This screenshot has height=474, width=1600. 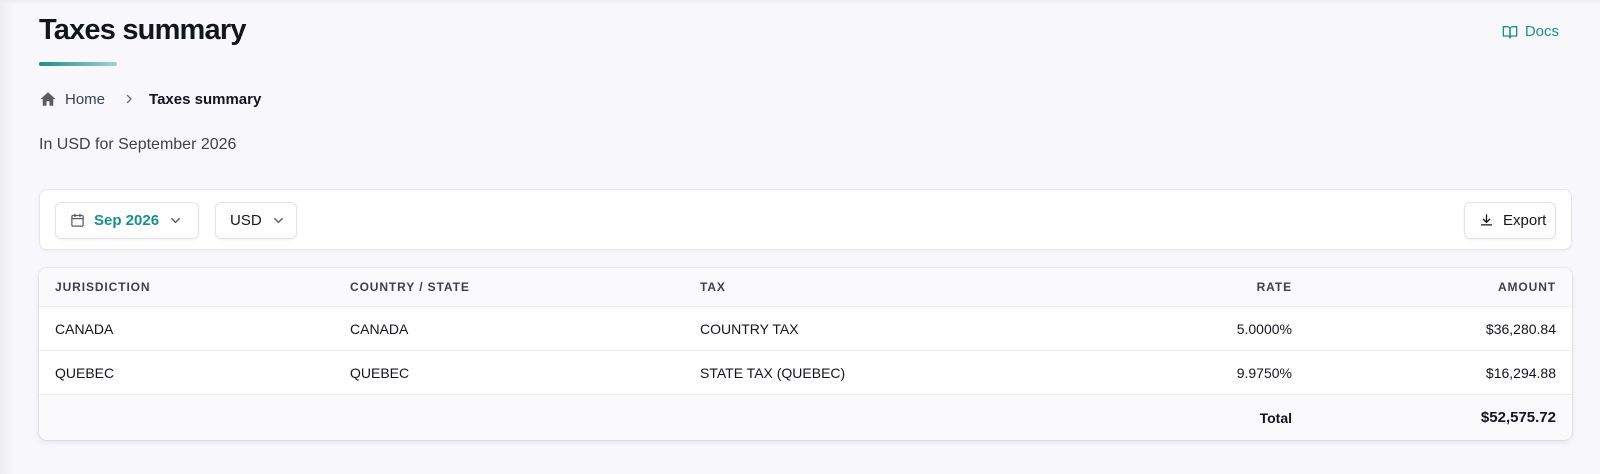 What do you see at coordinates (129, 99) in the screenshot?
I see `chevron-right-icon` at bounding box center [129, 99].